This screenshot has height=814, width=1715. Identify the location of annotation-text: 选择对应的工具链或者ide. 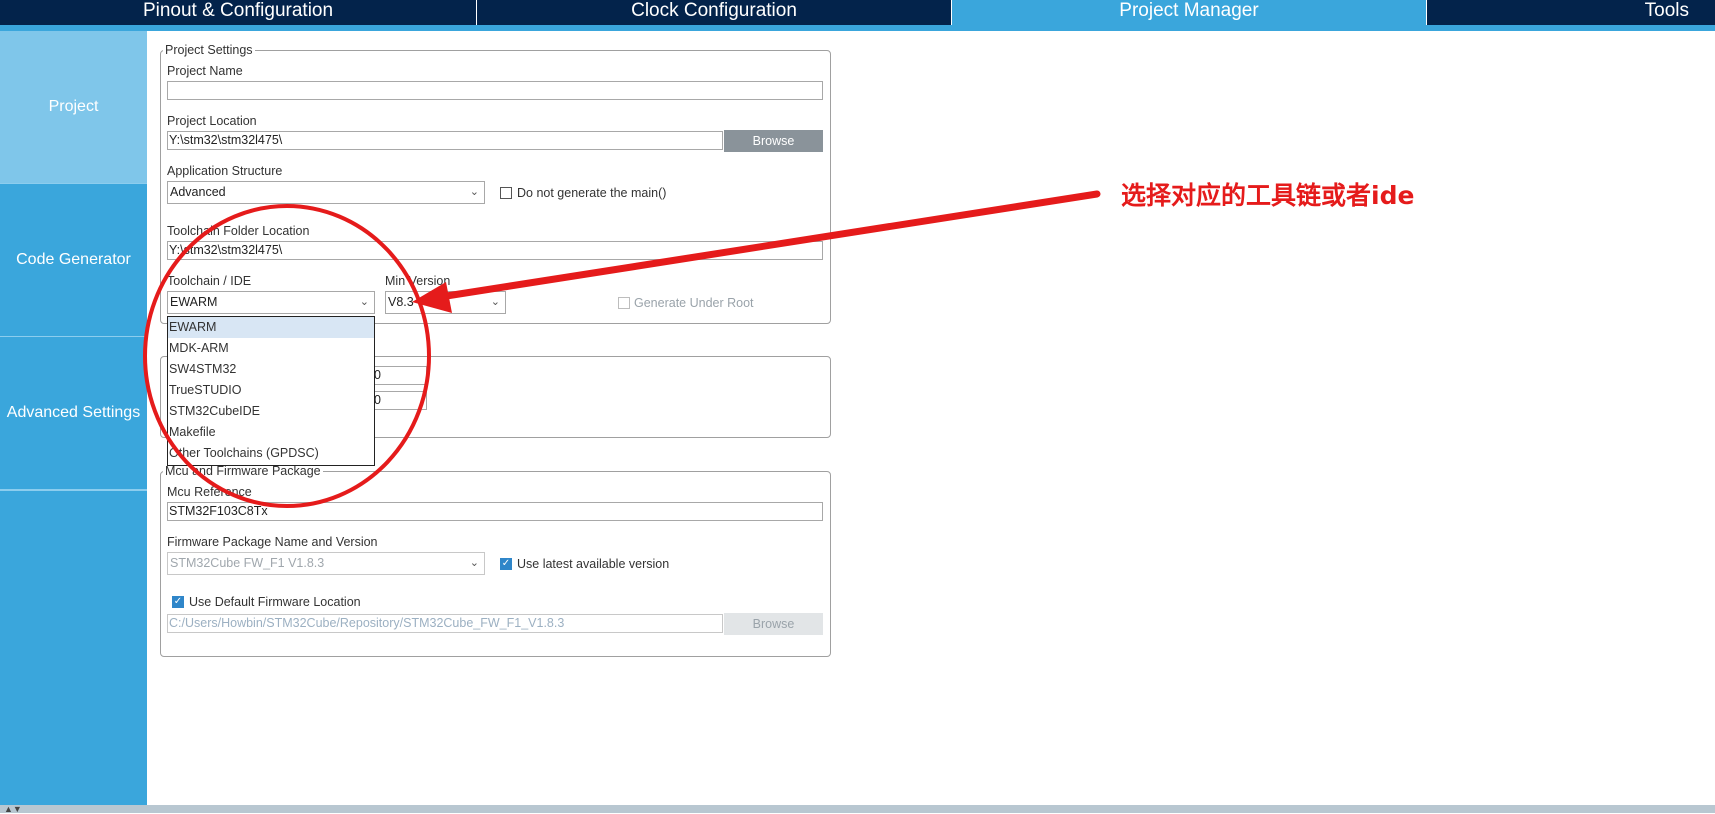
(1268, 195).